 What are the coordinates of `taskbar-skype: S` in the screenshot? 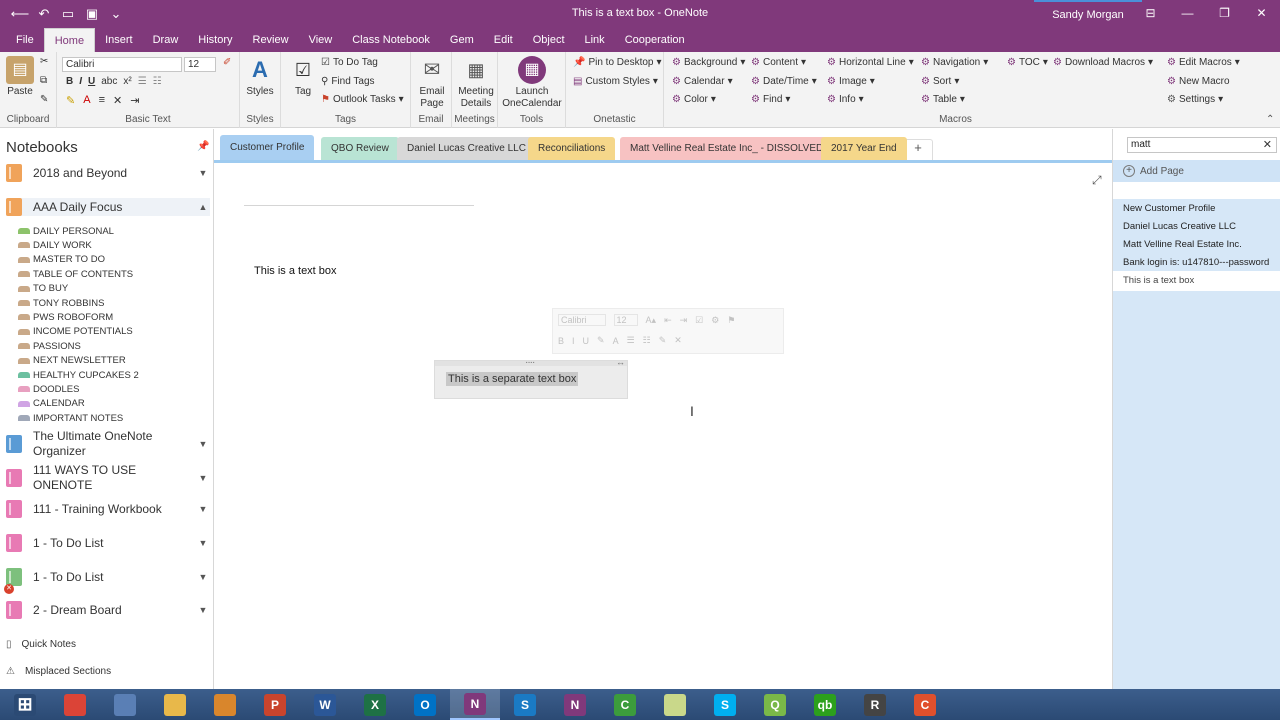 It's located at (725, 704).